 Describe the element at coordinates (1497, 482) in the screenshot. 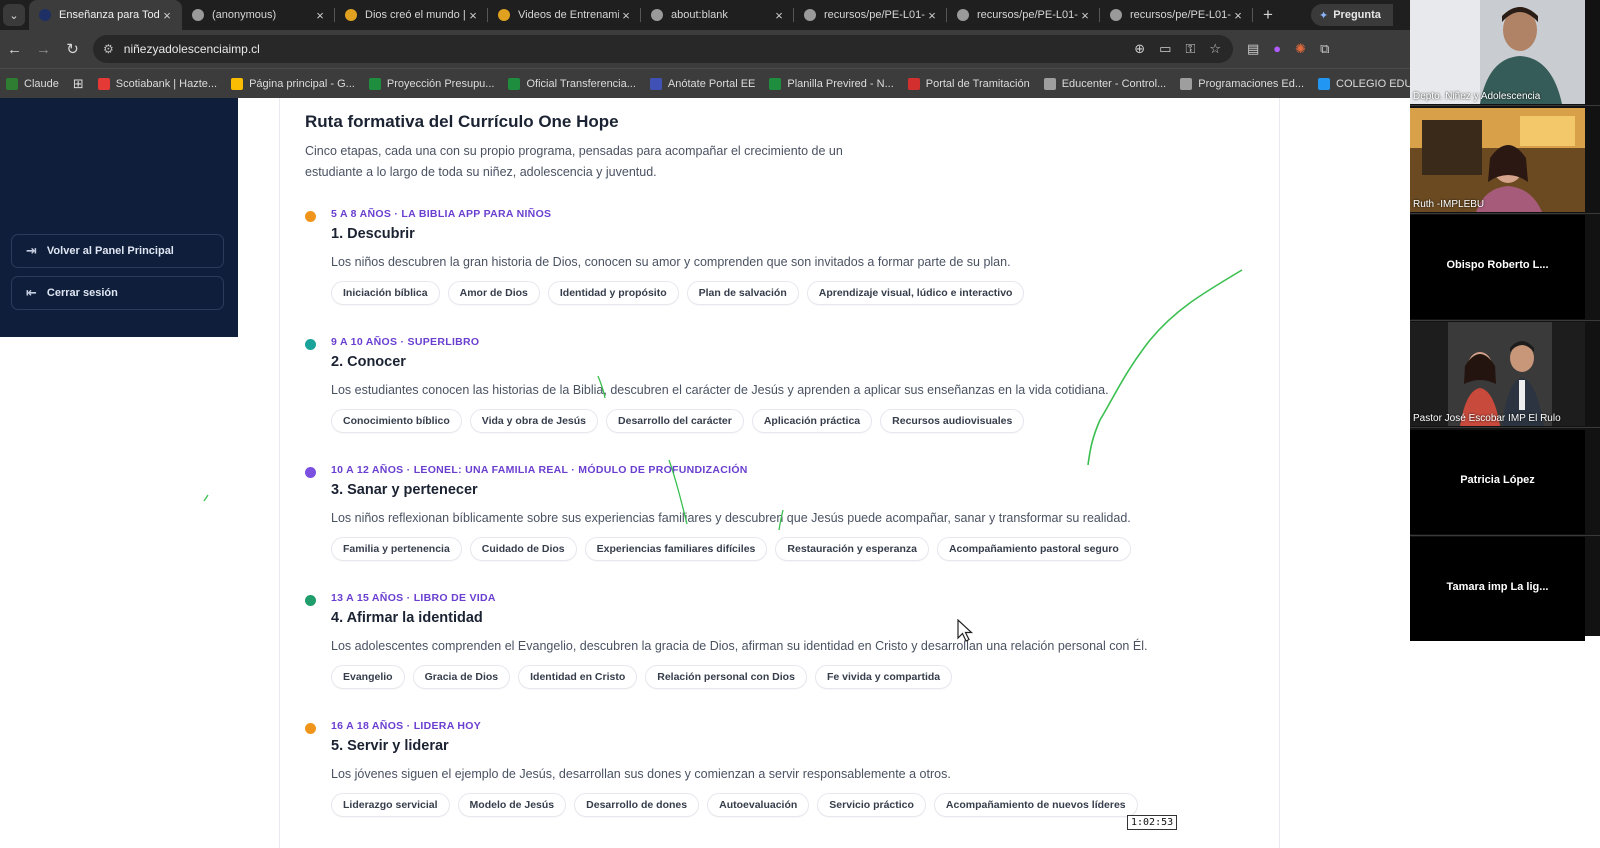

I see `participant-tile: Patricia López` at that location.